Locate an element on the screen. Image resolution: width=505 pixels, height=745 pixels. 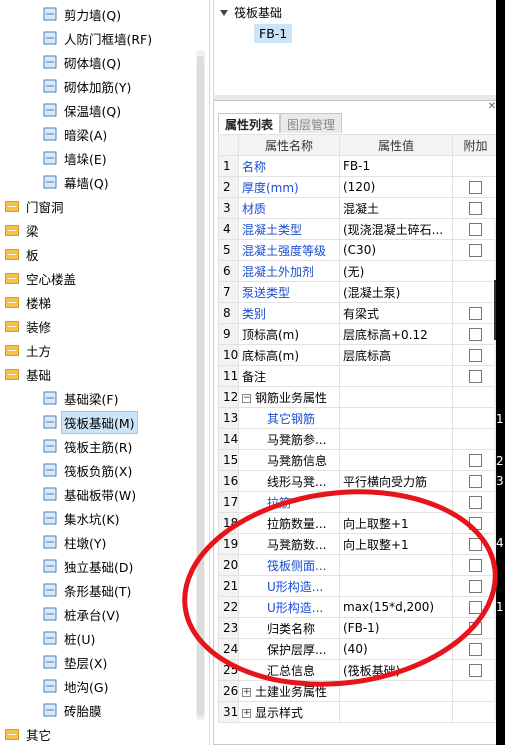
tree-leaf-item: 基础梁(F) is located at coordinates (80, 398).